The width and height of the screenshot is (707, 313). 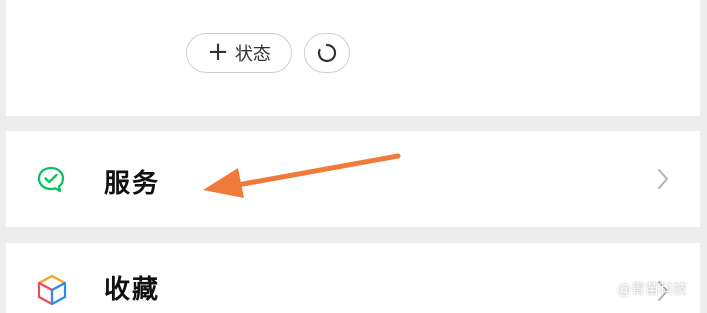 I want to click on add-status-button: + 状态, so click(x=239, y=53).